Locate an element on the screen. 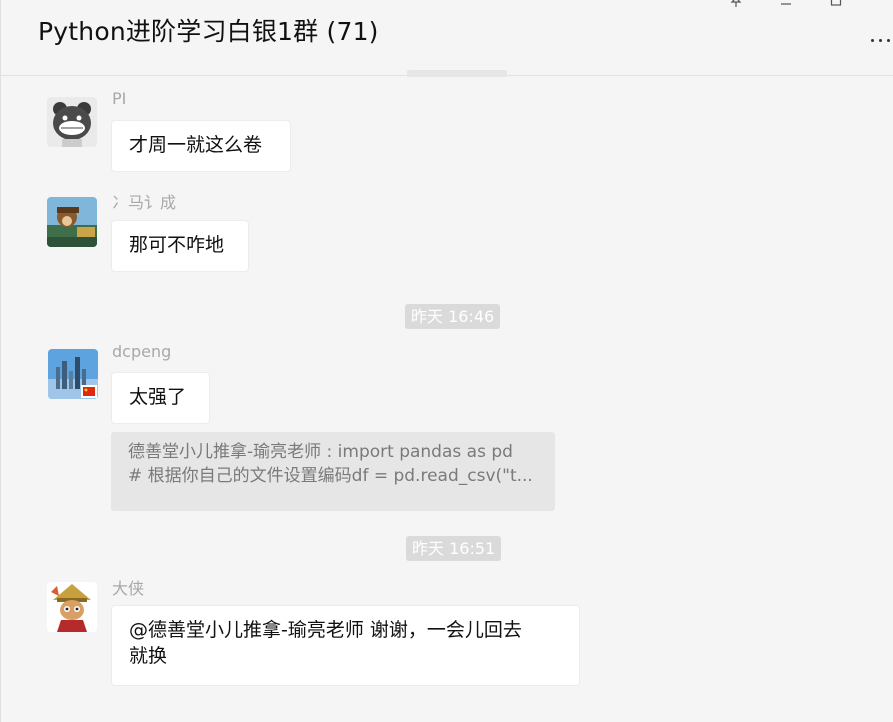 The image size is (893, 722). message-text: 太强了 is located at coordinates (158, 397).